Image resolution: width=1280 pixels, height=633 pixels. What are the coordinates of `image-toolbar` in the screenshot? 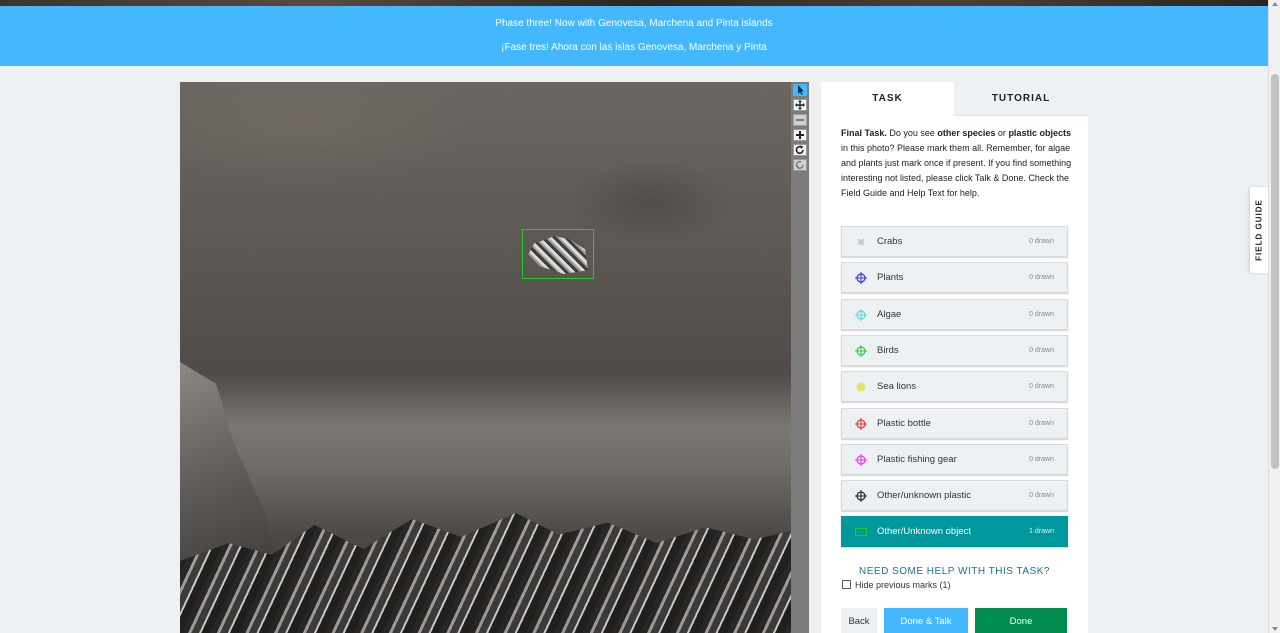 It's located at (800, 357).